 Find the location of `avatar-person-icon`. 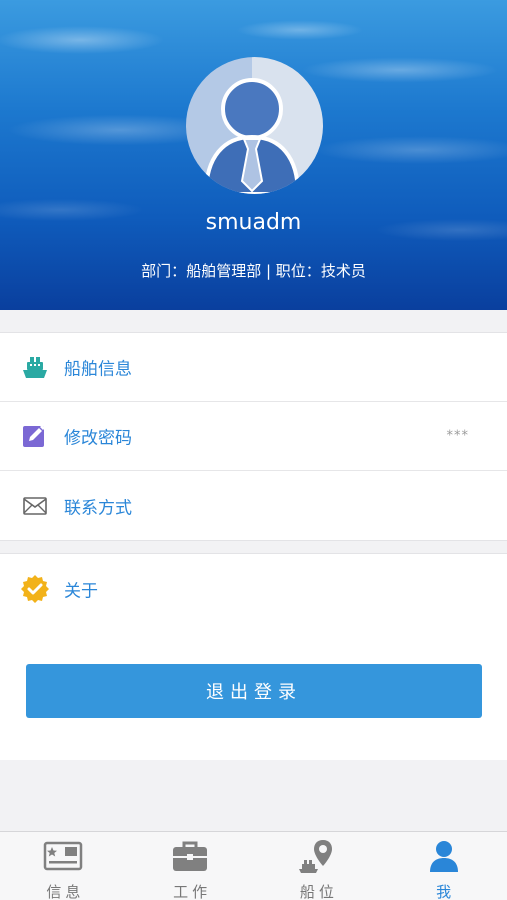

avatar-person-icon is located at coordinates (252, 136).